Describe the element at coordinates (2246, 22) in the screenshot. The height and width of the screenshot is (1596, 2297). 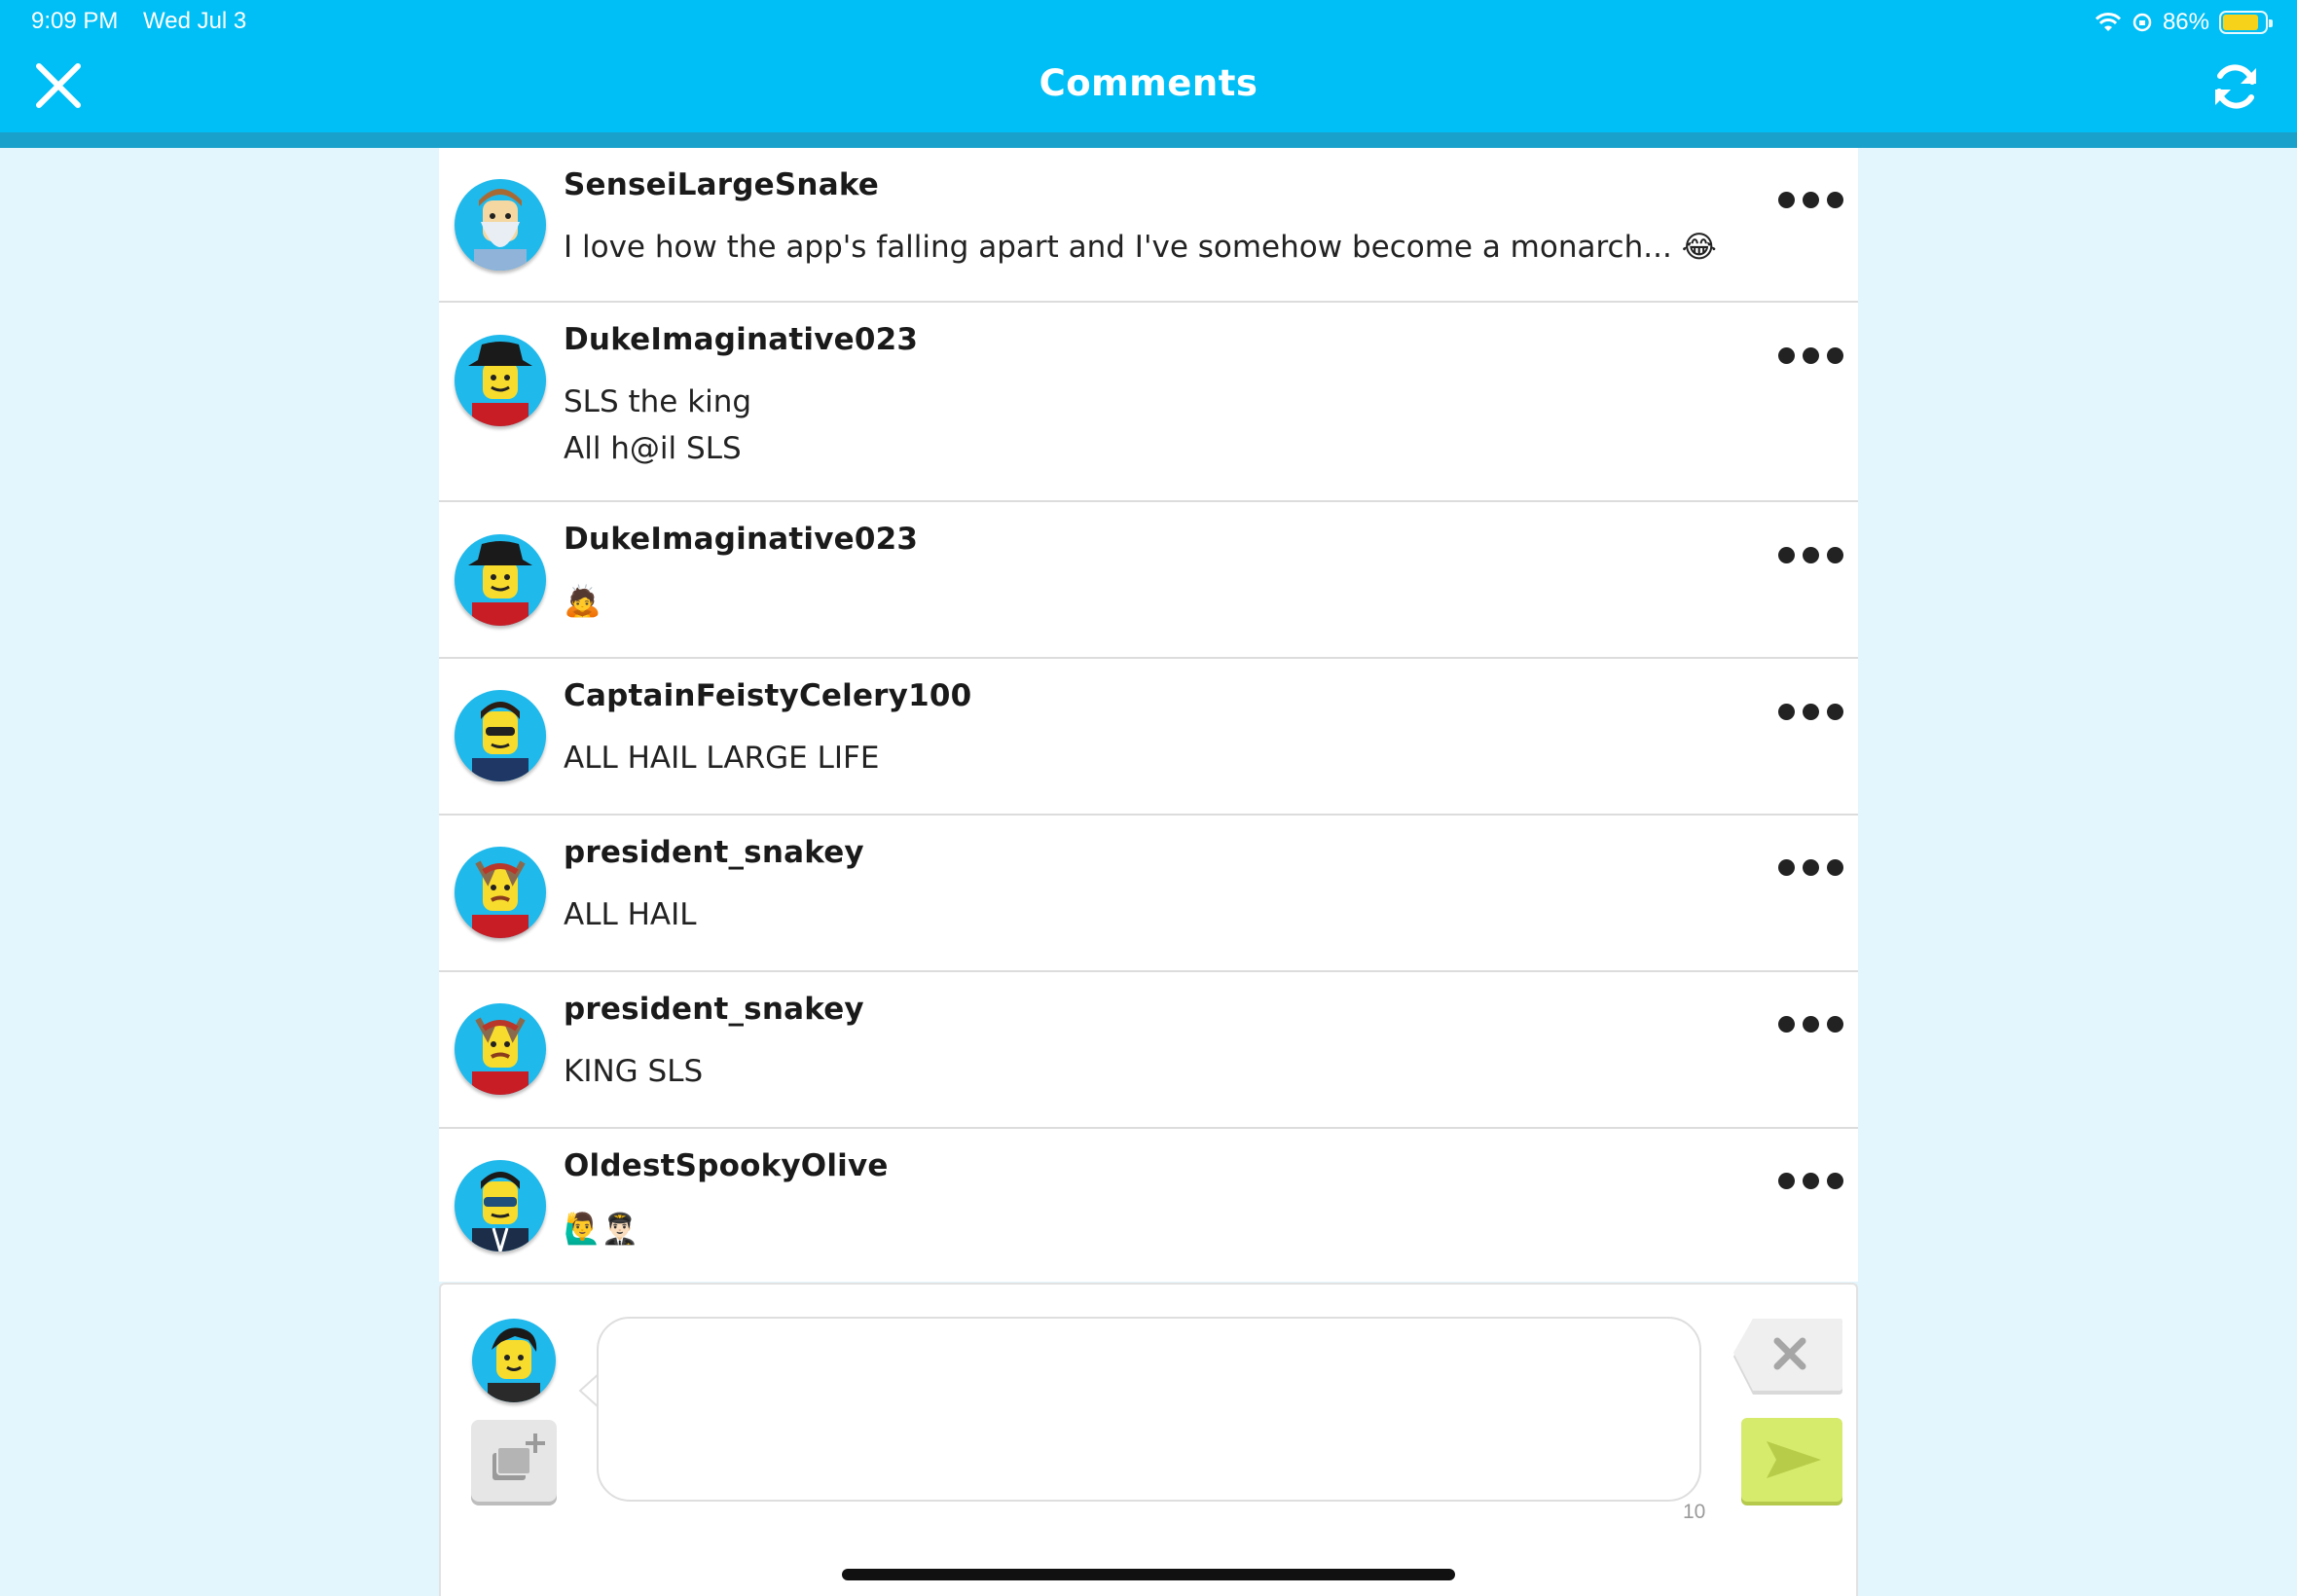
I see `battery-icon` at that location.